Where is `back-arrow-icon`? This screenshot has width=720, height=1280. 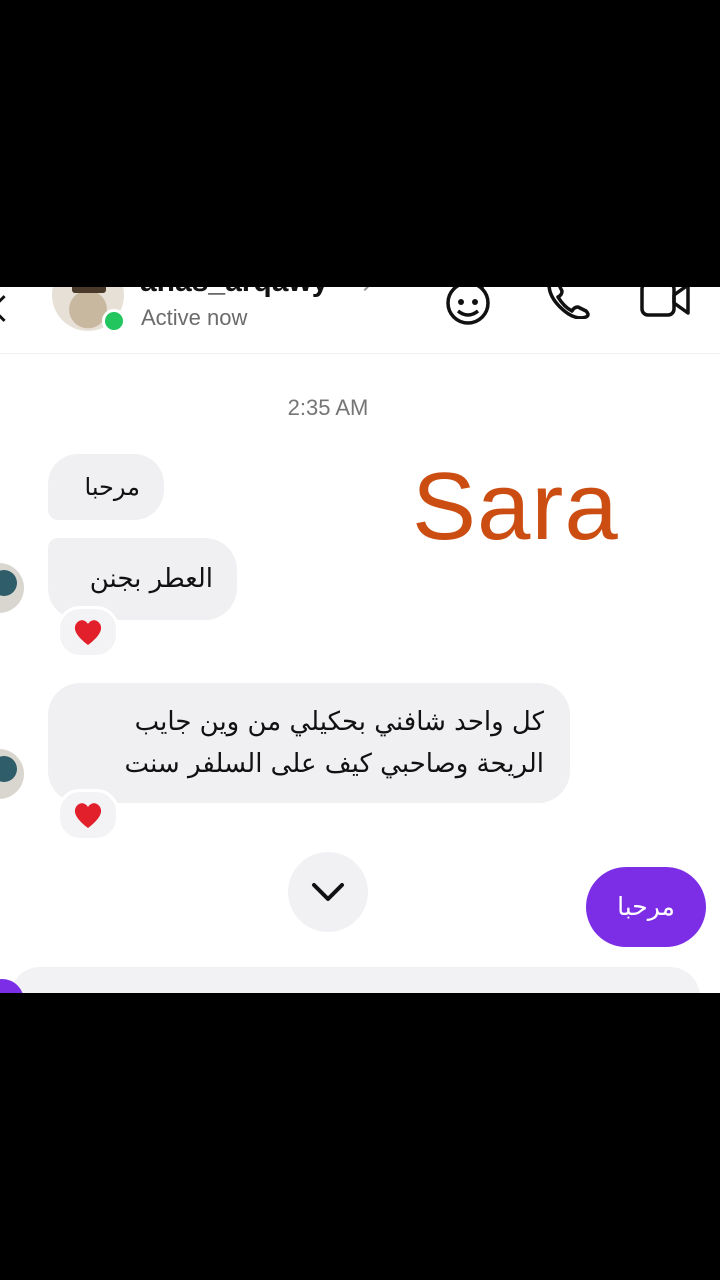
back-arrow-icon is located at coordinates (8, 308).